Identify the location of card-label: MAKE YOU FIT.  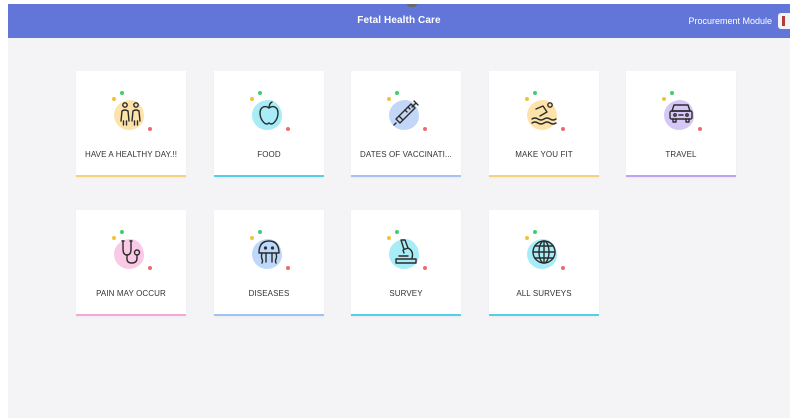
(544, 154).